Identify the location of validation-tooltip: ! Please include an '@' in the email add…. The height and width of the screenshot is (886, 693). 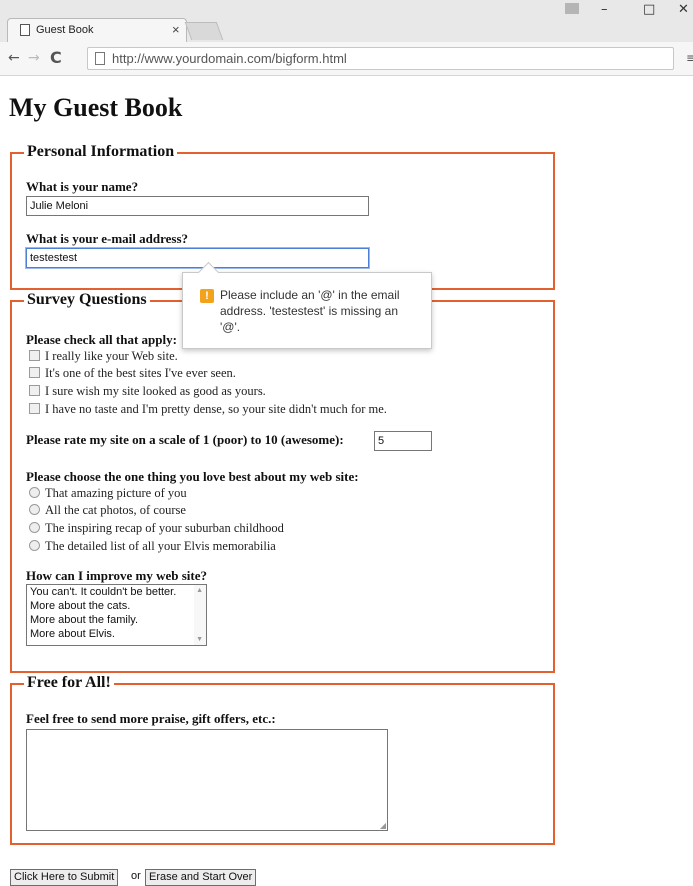
(307, 310).